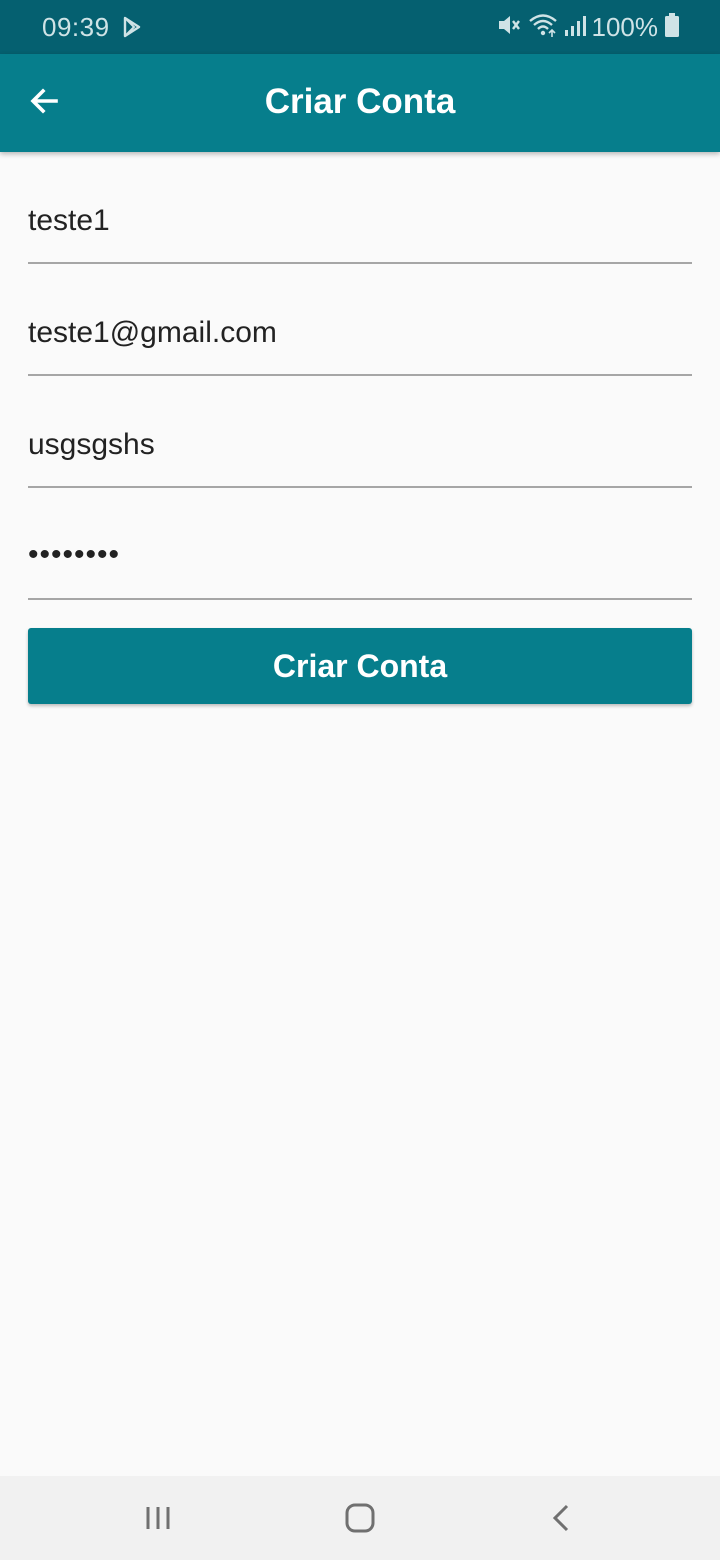  I want to click on battery-percent: 100%, so click(625, 27).